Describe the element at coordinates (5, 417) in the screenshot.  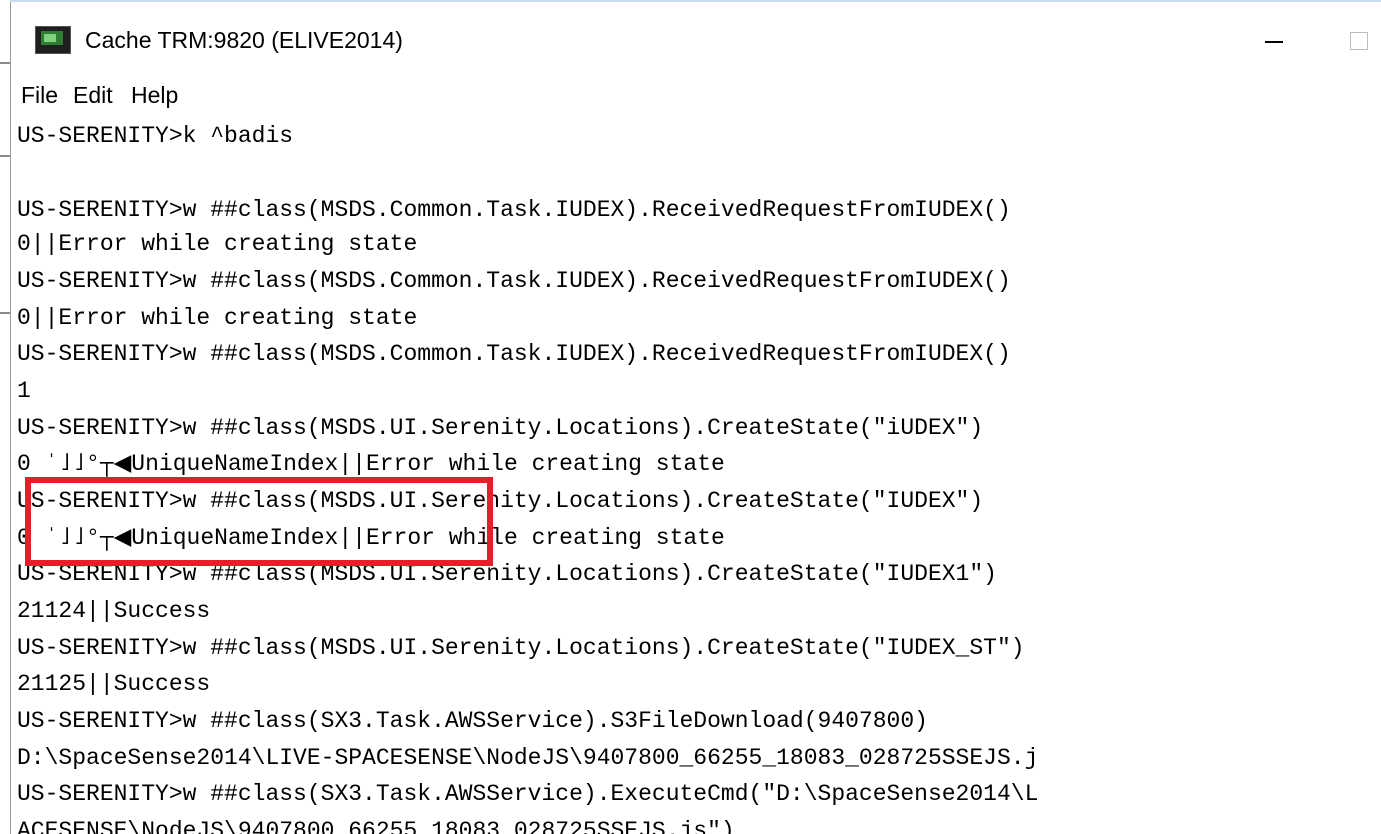
I see `desktop-left-edge` at that location.